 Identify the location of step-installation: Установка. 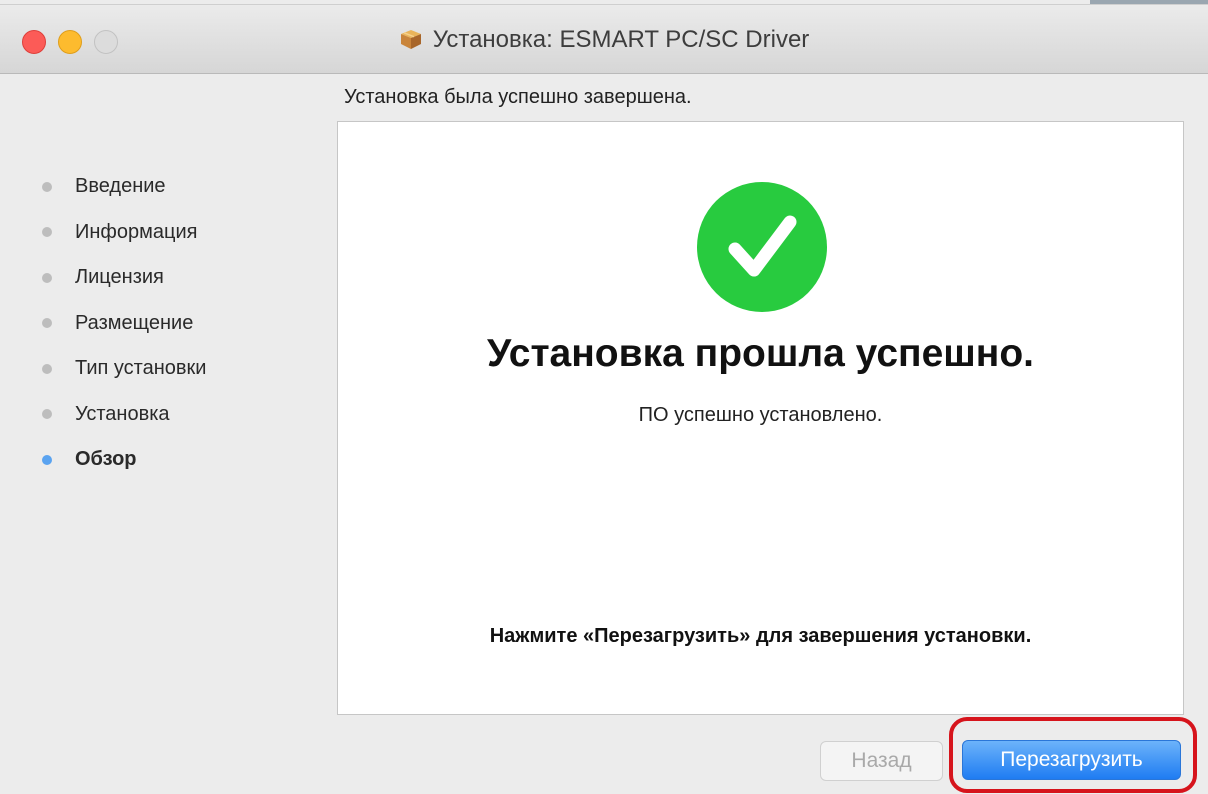
(124, 415).